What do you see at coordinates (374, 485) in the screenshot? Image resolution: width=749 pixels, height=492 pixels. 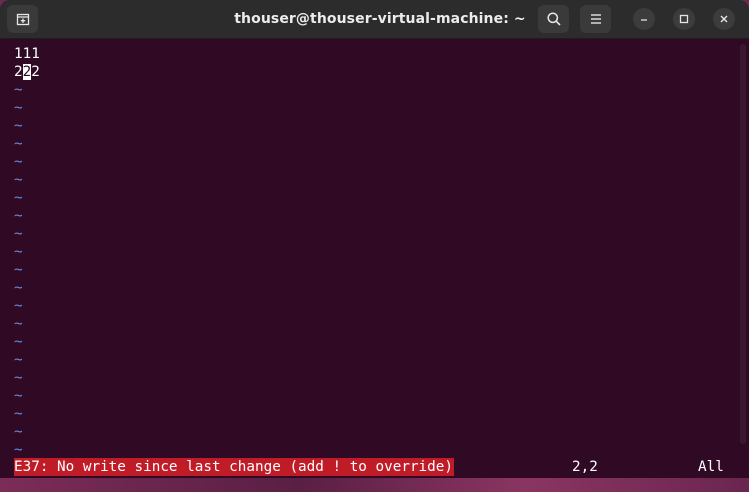 I see `desktop-background` at bounding box center [374, 485].